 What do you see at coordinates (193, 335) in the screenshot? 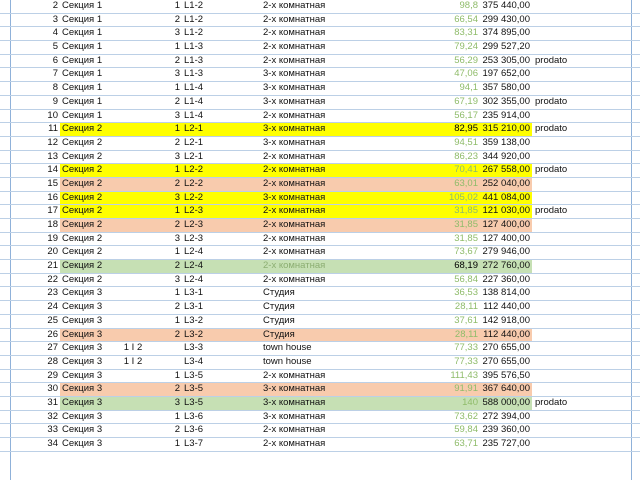
I see `unit-code-cell: L3-2` at bounding box center [193, 335].